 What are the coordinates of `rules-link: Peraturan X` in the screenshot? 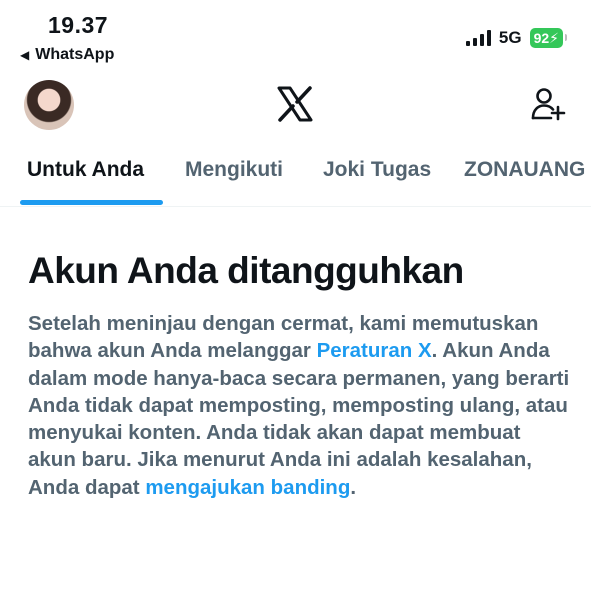 It's located at (374, 350).